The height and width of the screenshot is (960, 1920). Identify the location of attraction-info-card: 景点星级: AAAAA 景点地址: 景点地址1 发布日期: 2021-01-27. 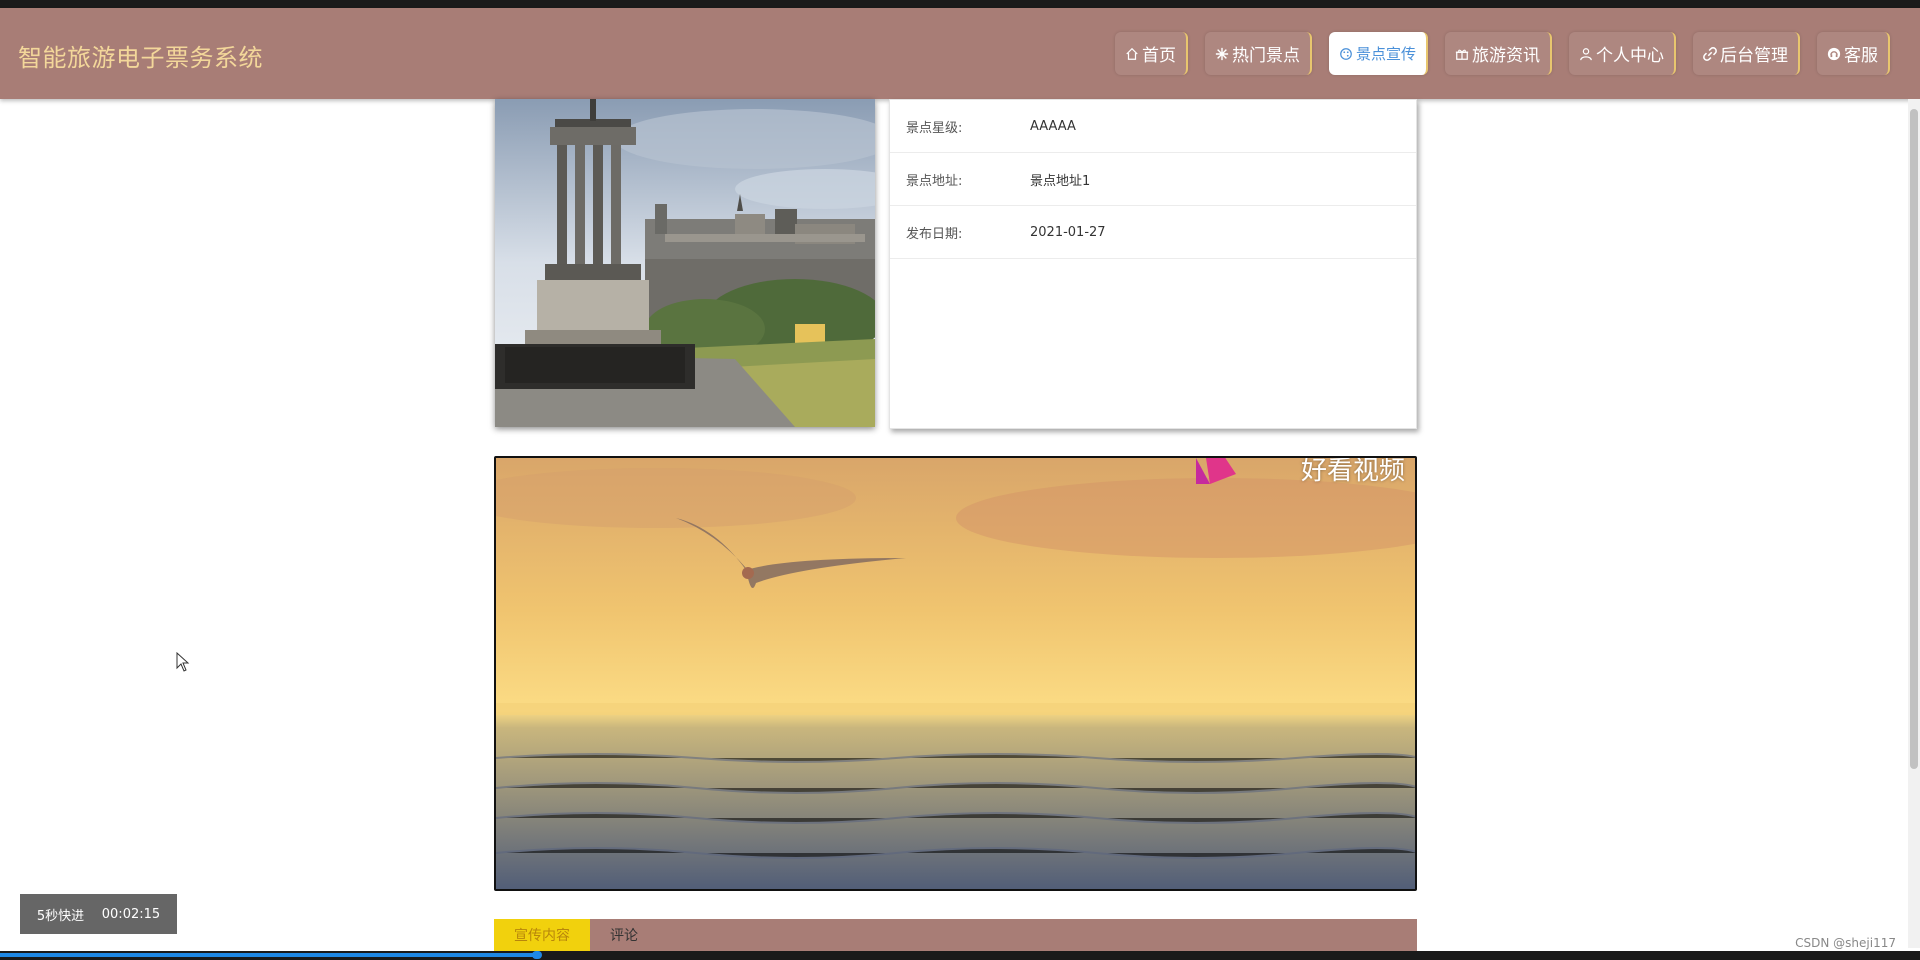
(1153, 264).